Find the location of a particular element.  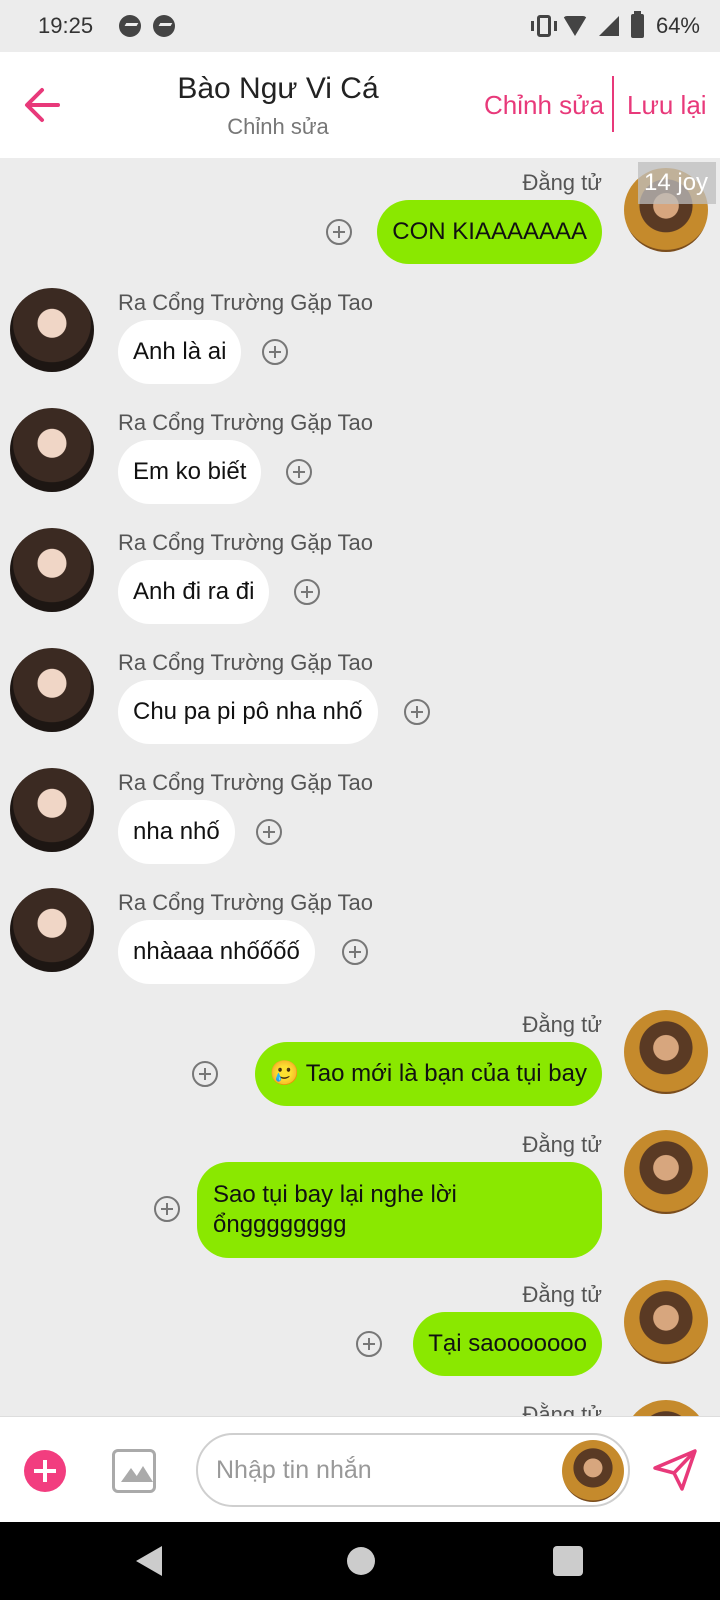

message-bubble: nha nhố is located at coordinates (176, 832).